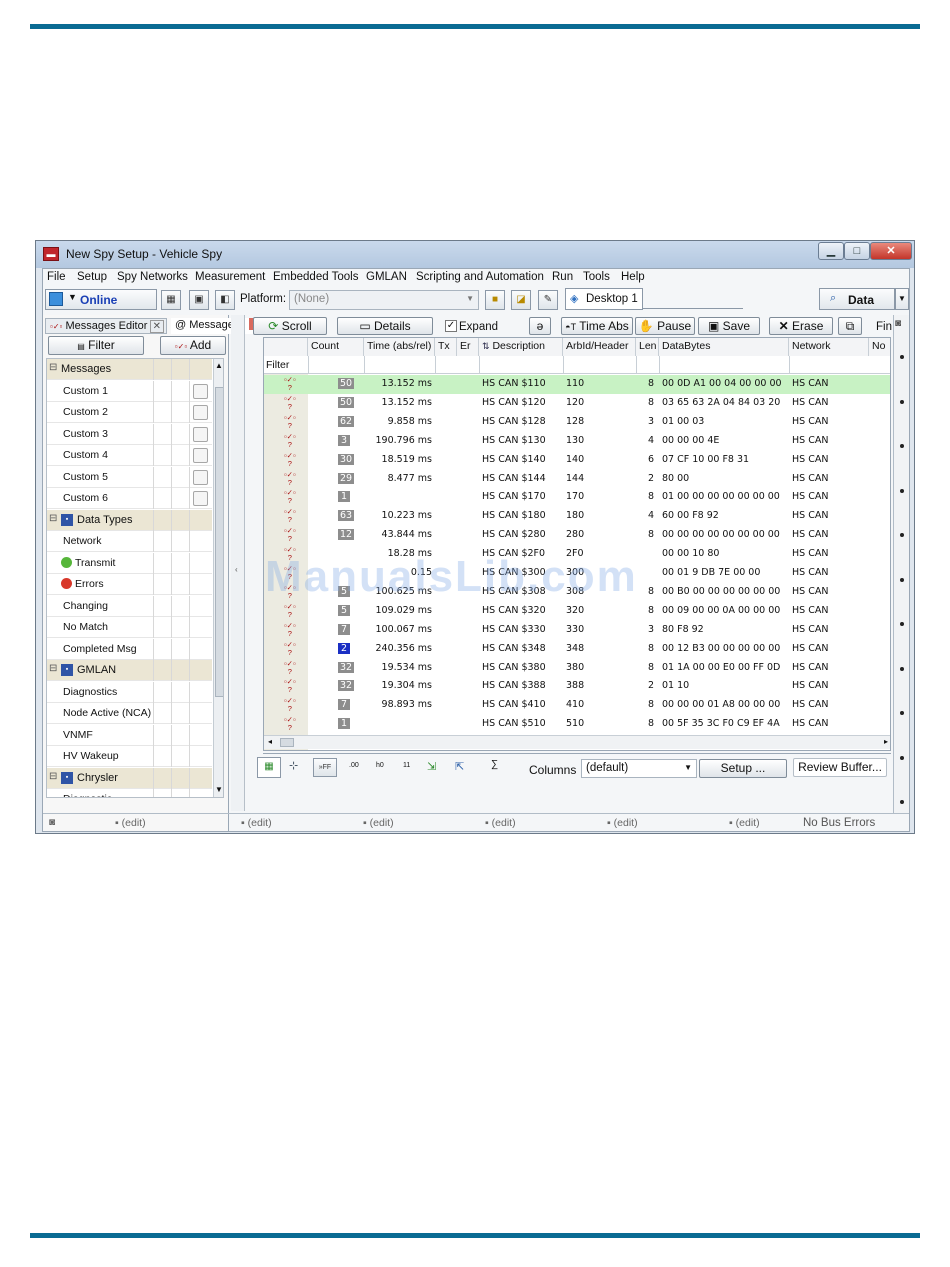 The image size is (950, 1267). I want to click on expand-checkbox: ✓, so click(451, 326).